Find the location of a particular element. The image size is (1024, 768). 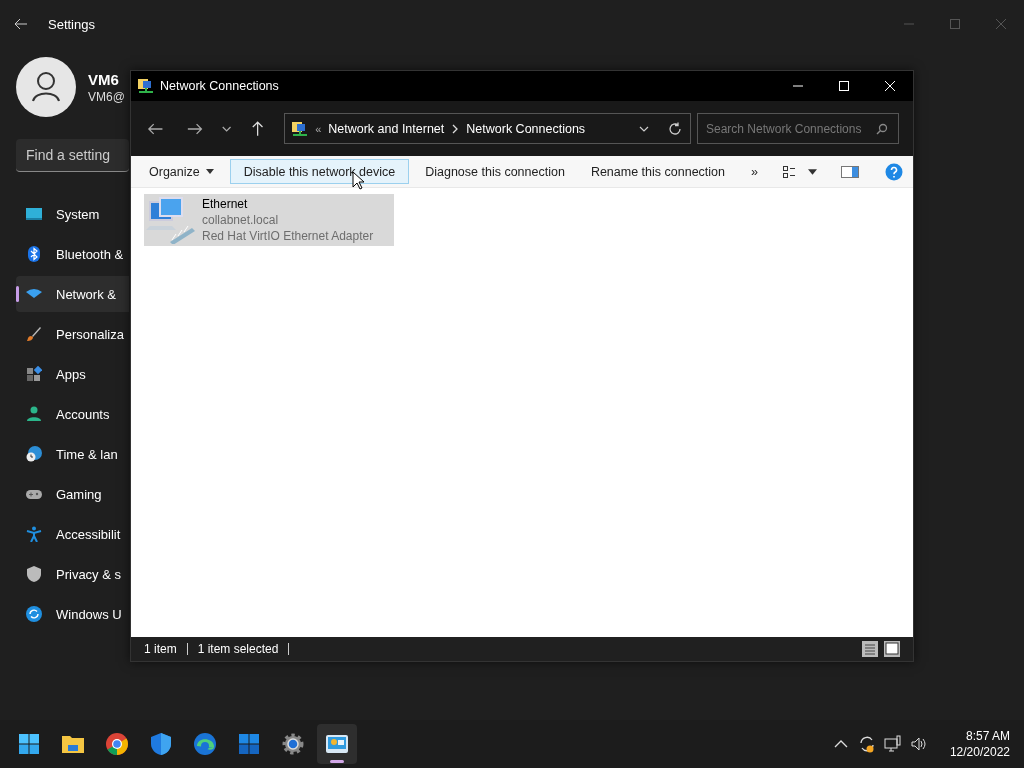

nav-item: Apps is located at coordinates (72, 374).